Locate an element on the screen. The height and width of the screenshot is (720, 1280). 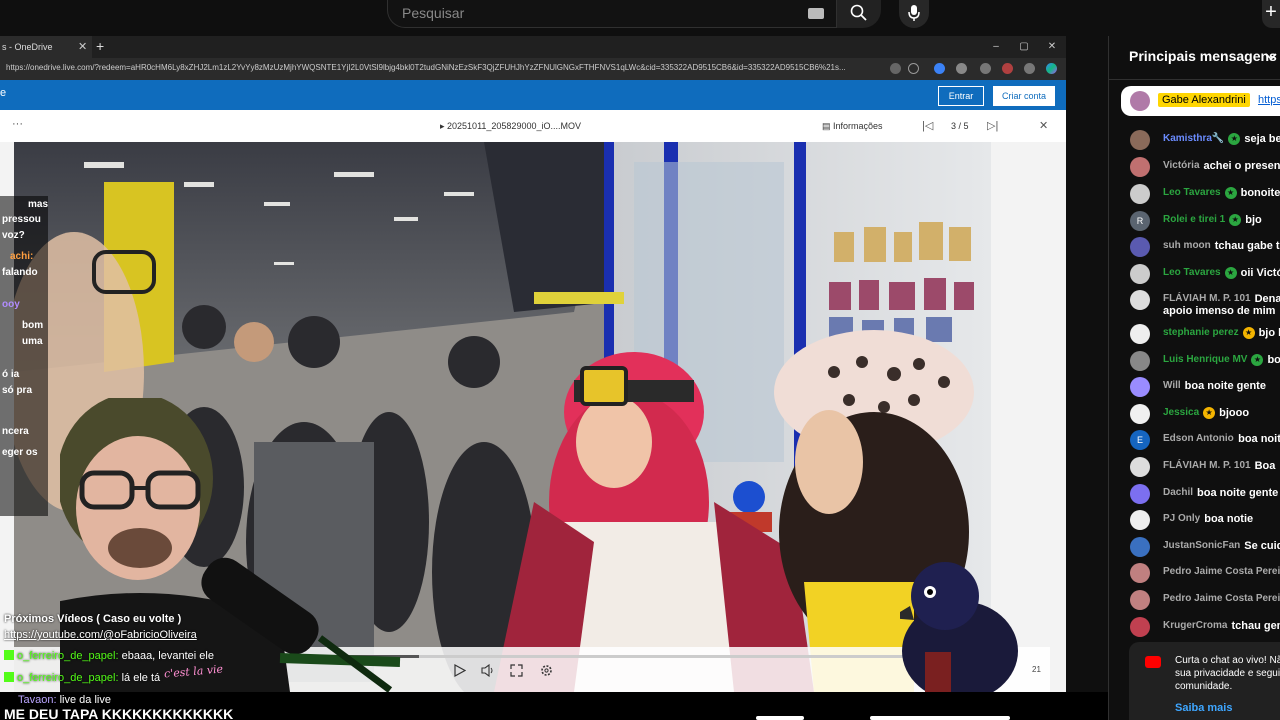
more-options-icon: ··· is located at coordinates (17, 124).